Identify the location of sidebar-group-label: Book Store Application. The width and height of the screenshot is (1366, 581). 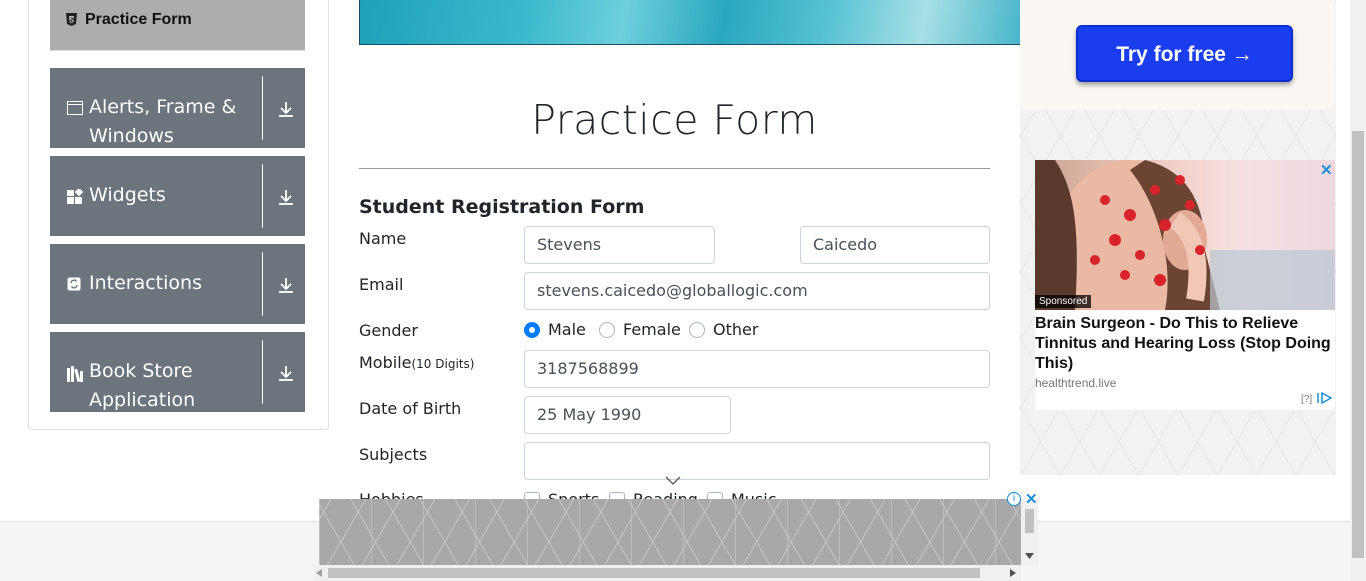
(142, 385).